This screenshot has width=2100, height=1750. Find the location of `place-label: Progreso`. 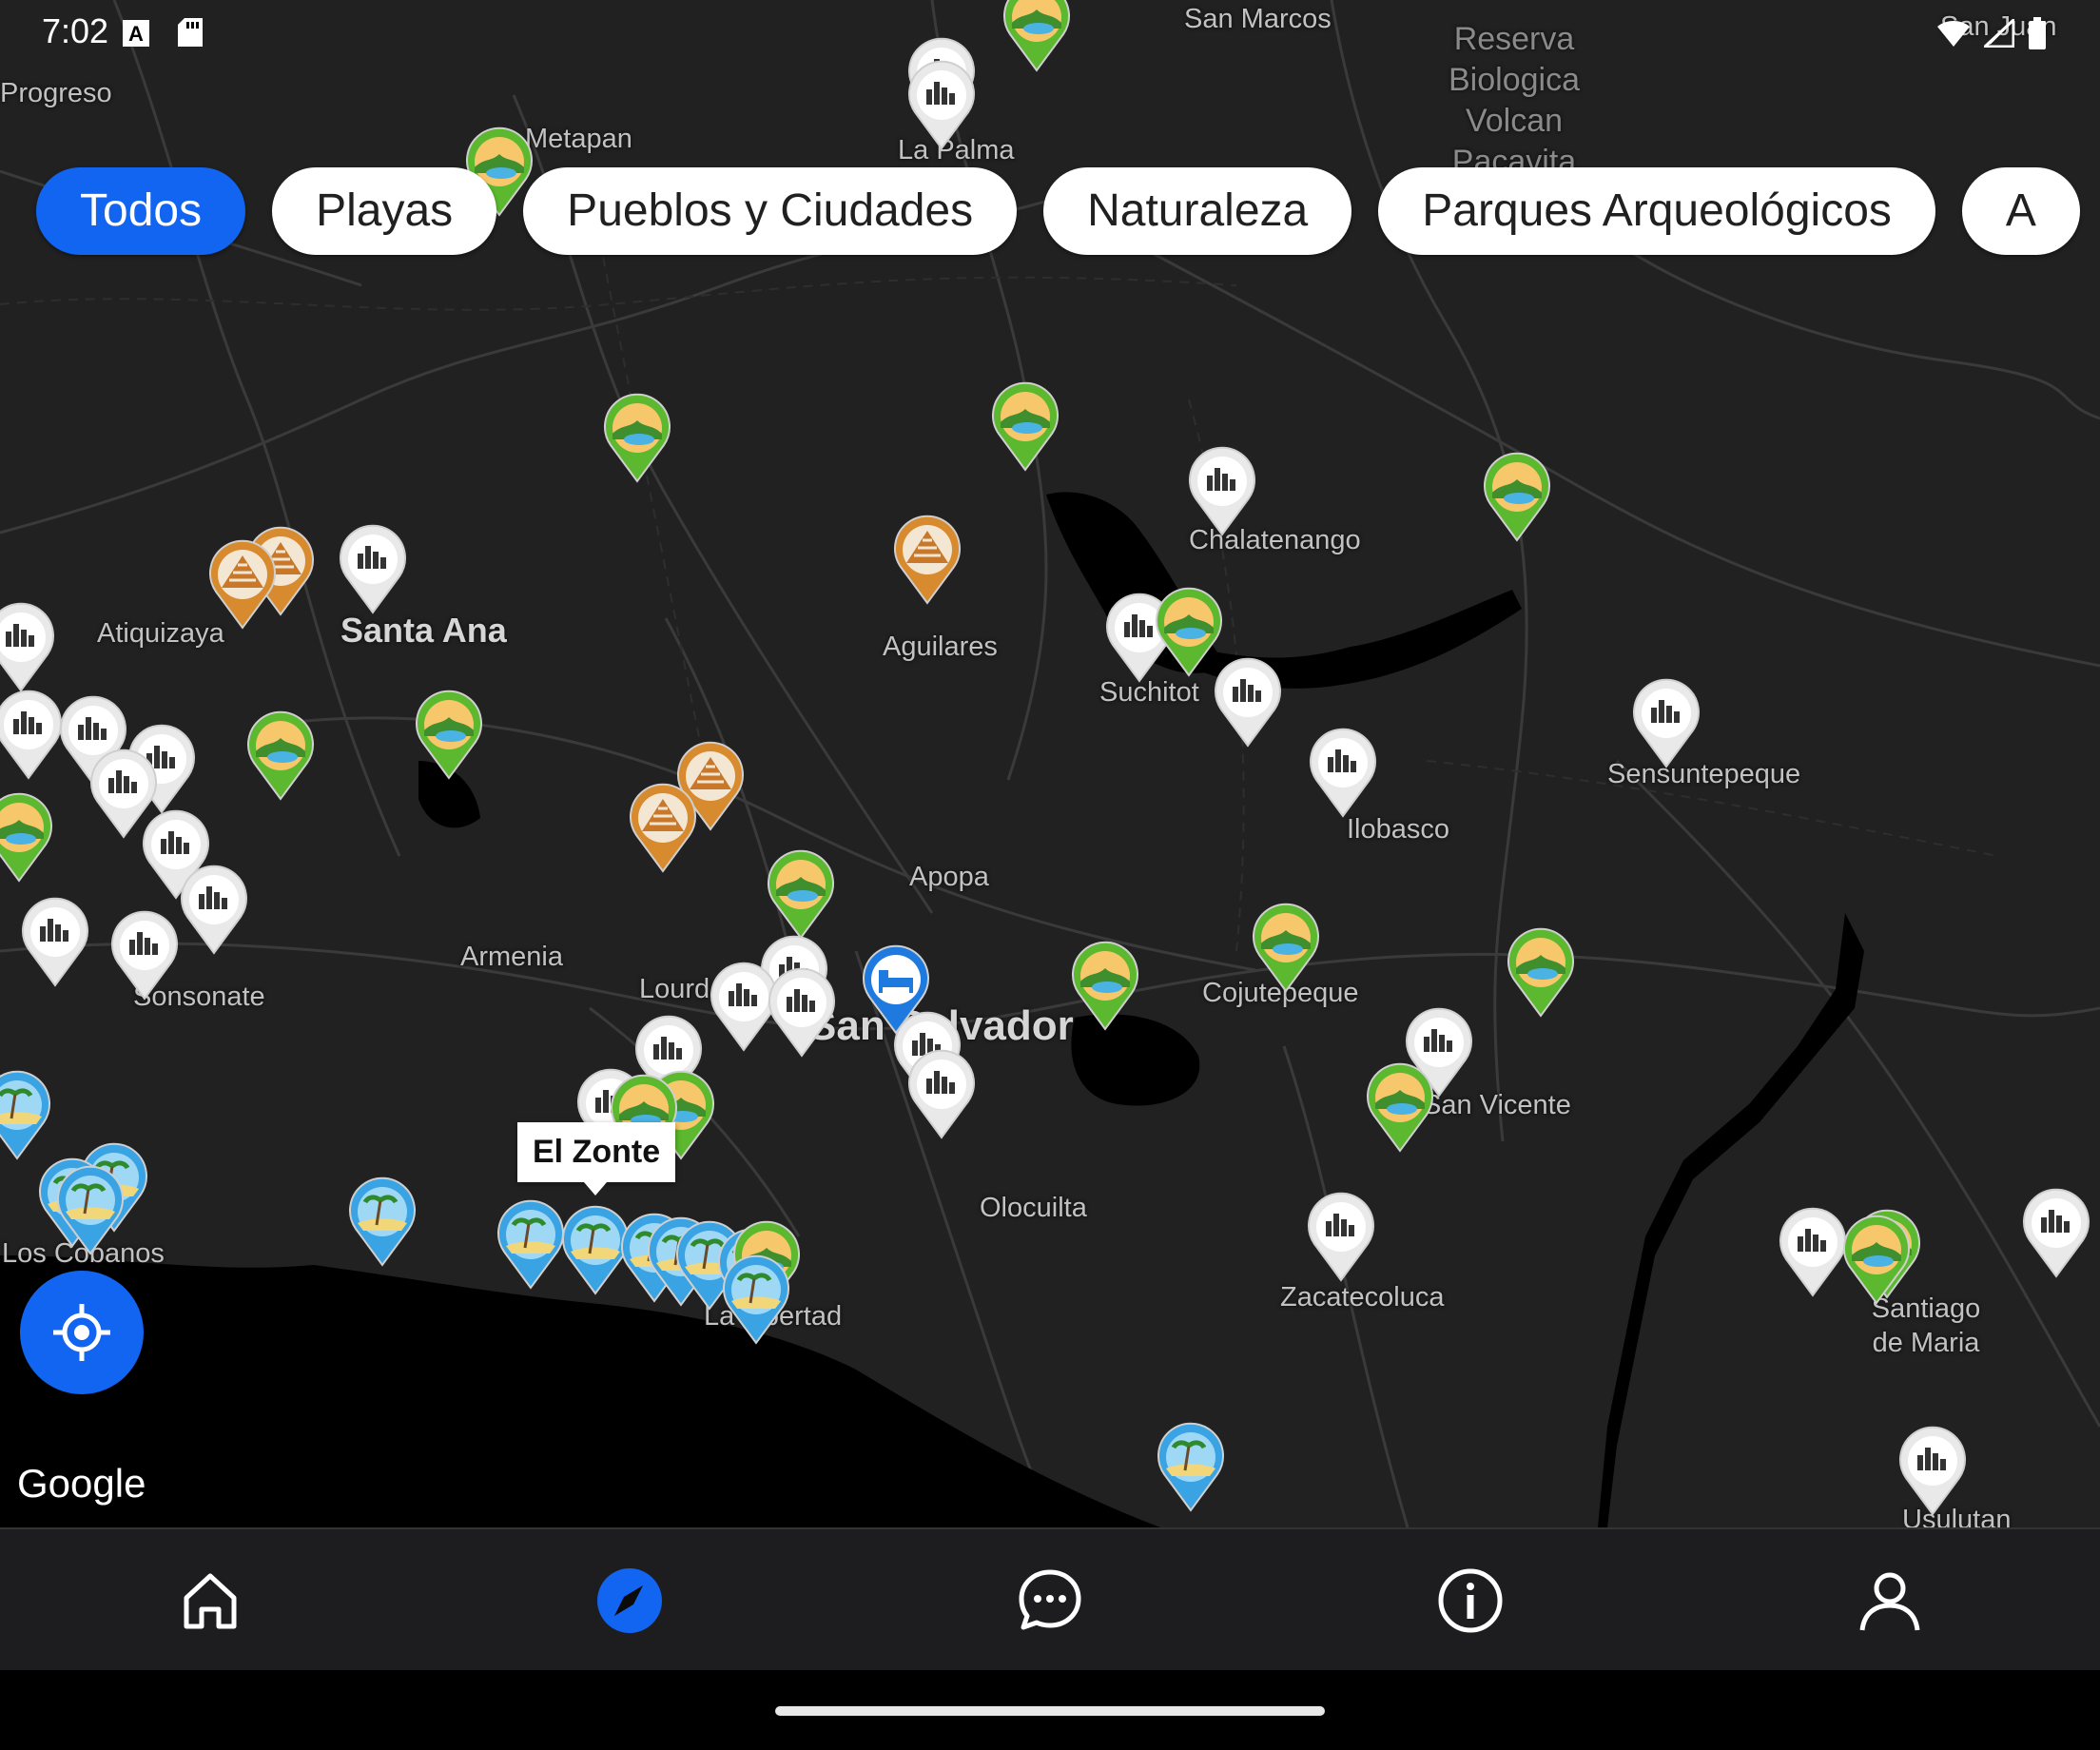

place-label: Progreso is located at coordinates (56, 93).